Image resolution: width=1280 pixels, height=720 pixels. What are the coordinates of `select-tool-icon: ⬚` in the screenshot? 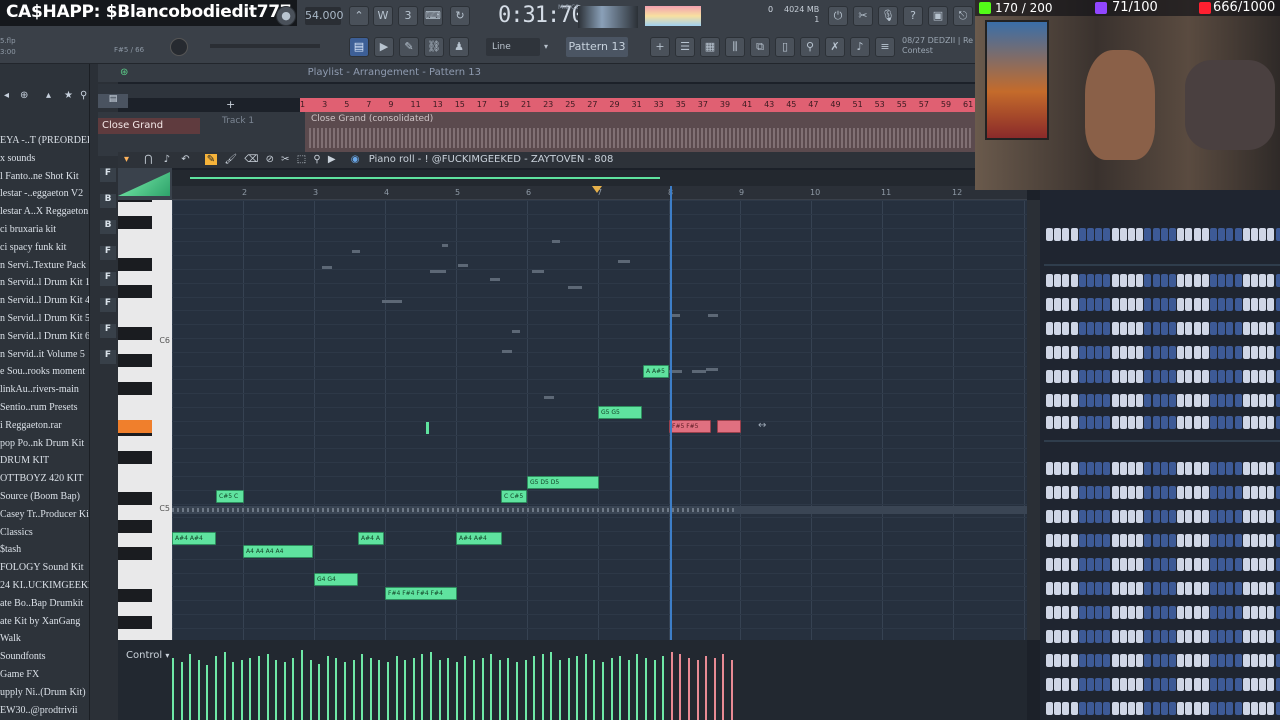 It's located at (301, 159).